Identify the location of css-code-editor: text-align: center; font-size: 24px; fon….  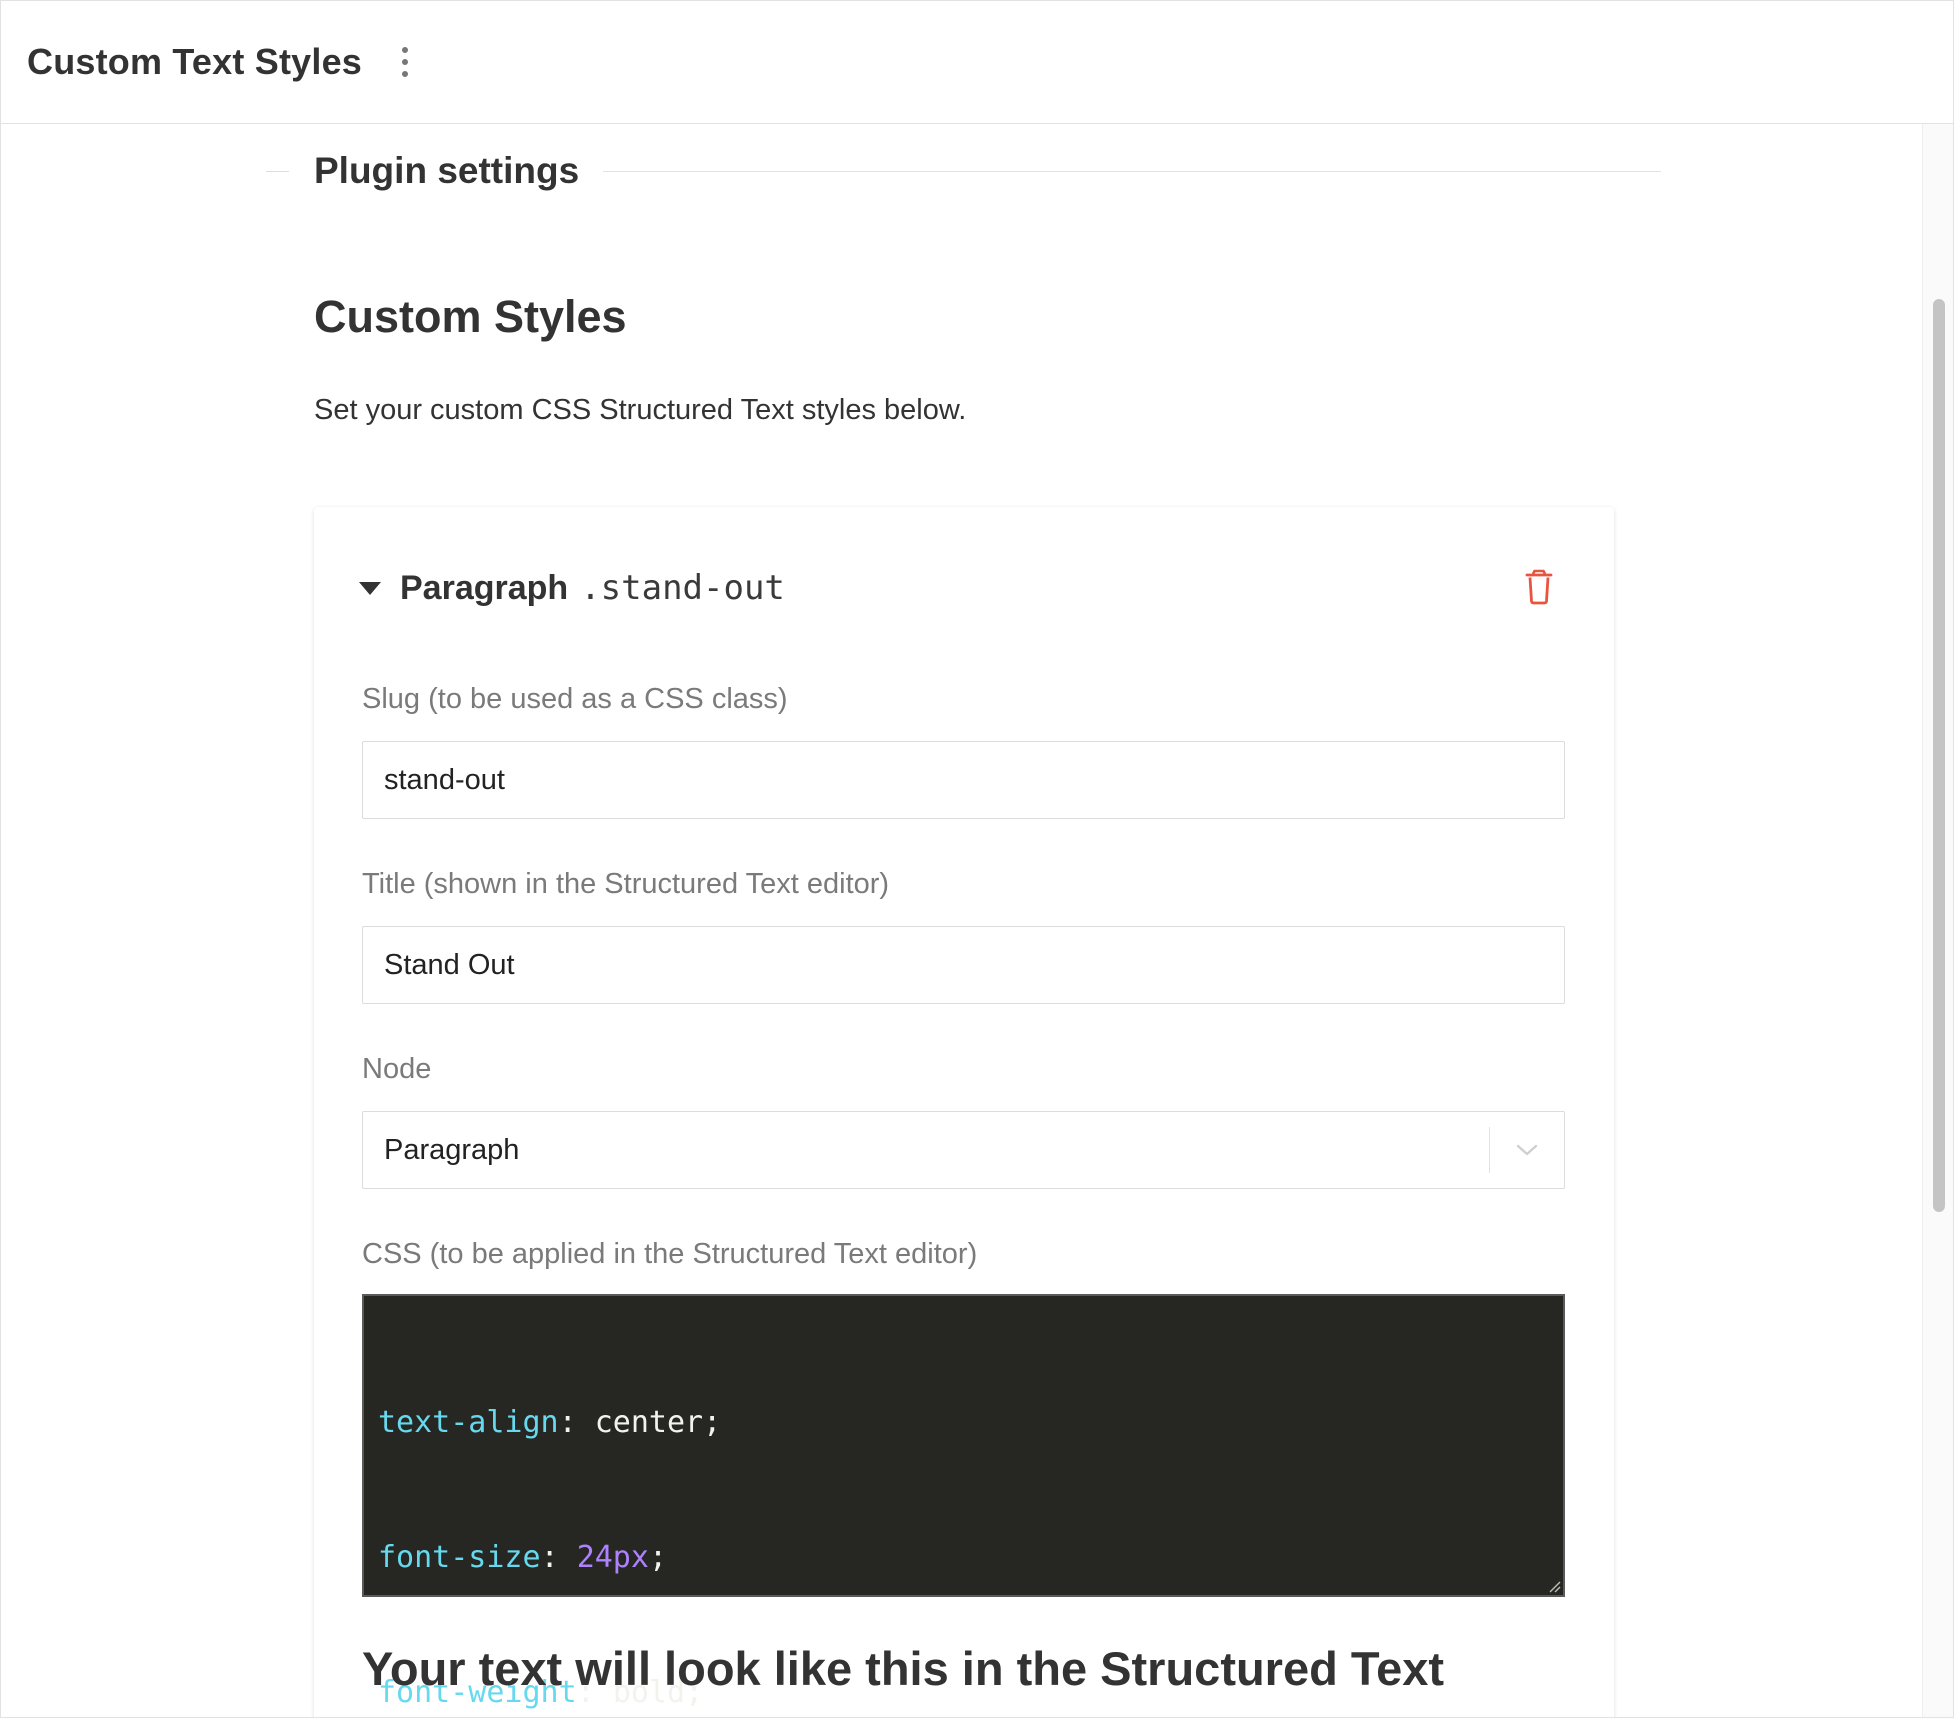
(963, 1502).